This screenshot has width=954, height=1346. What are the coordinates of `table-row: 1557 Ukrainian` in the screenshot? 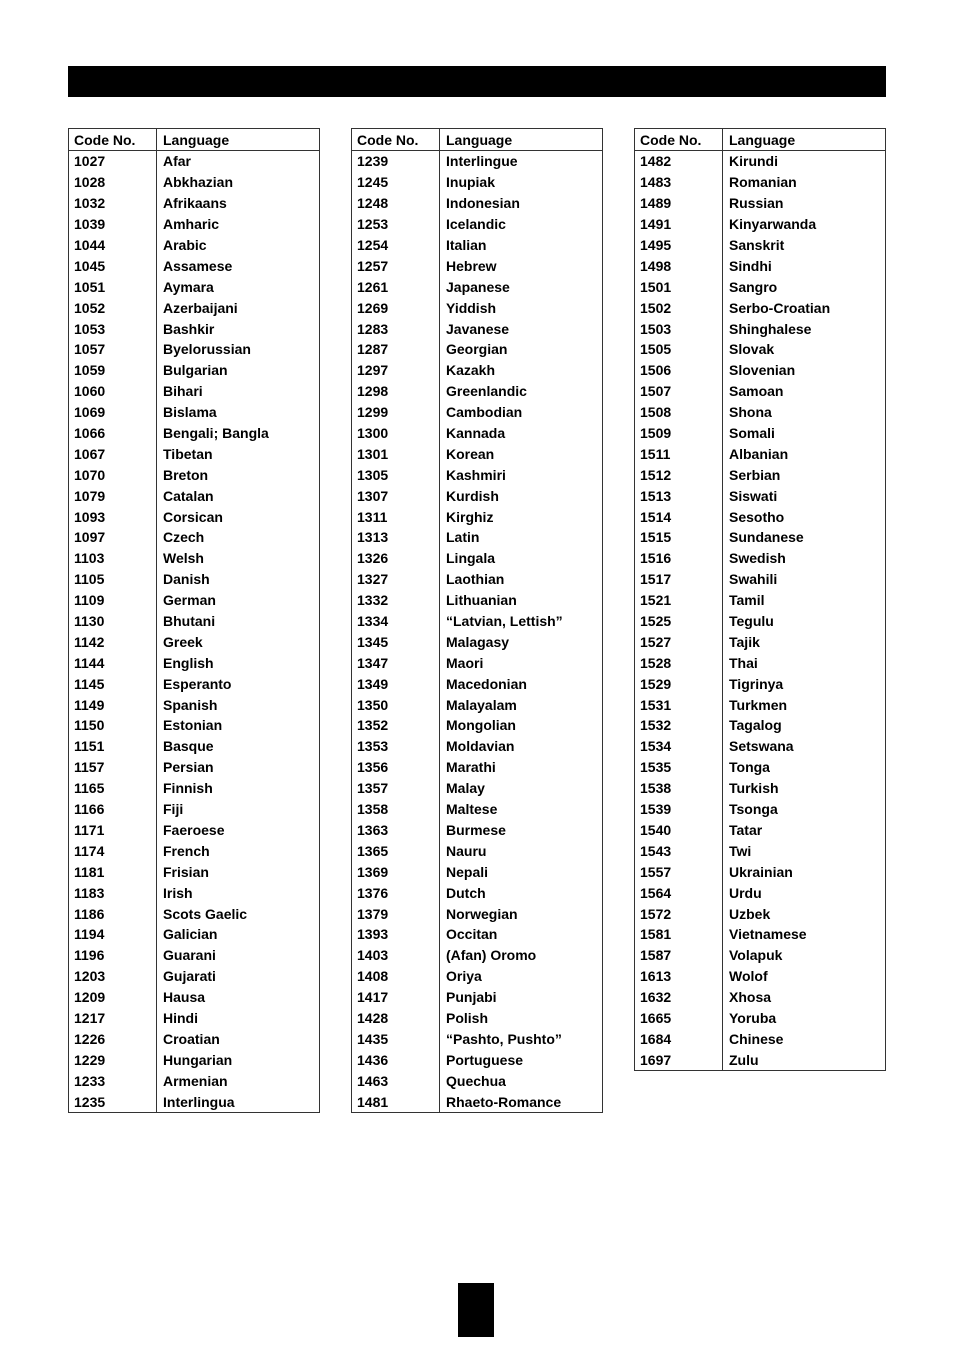 It's located at (760, 872).